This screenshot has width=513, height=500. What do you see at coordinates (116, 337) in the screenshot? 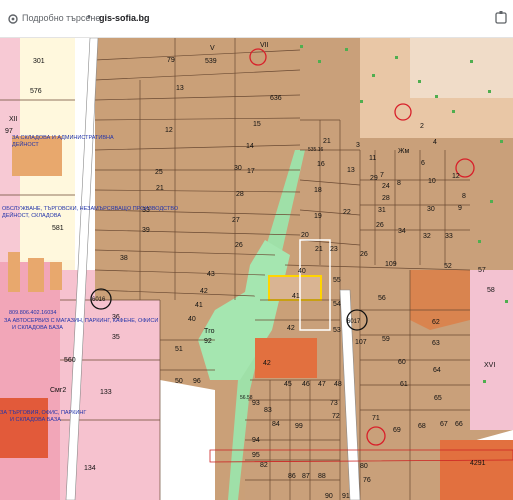
I see `svg-text: 35` at bounding box center [116, 337].